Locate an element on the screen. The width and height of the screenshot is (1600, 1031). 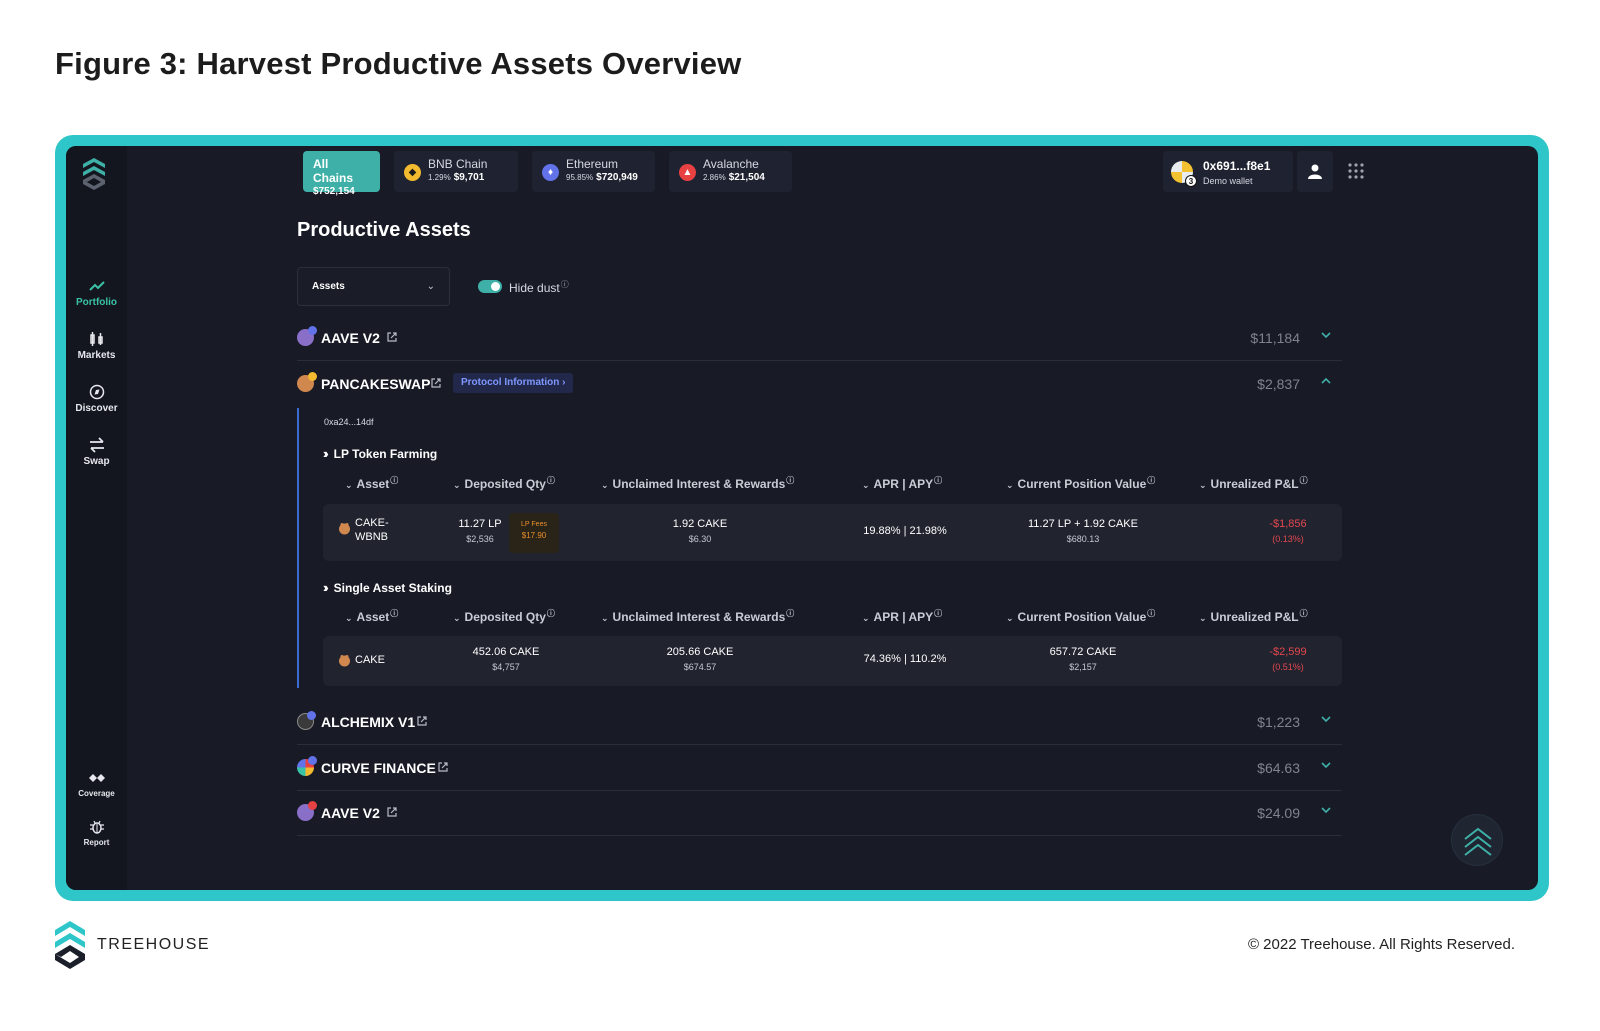
sidebar-item-report: Report is located at coordinates (96, 833).